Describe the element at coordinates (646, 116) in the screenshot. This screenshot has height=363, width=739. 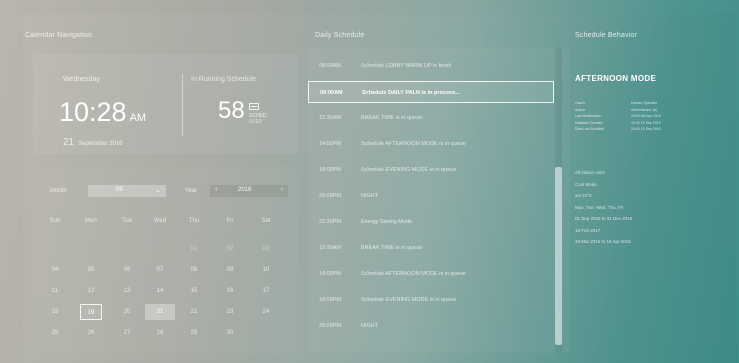
I see `behavior-detail-value: 09:00 AM Apr 2016` at that location.